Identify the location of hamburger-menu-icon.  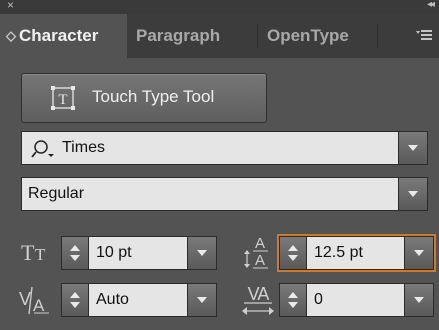
(424, 36).